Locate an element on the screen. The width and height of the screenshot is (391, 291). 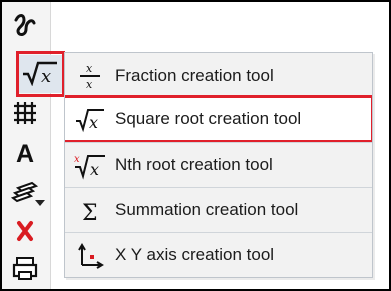
summation-icon: Σ is located at coordinates (90, 210).